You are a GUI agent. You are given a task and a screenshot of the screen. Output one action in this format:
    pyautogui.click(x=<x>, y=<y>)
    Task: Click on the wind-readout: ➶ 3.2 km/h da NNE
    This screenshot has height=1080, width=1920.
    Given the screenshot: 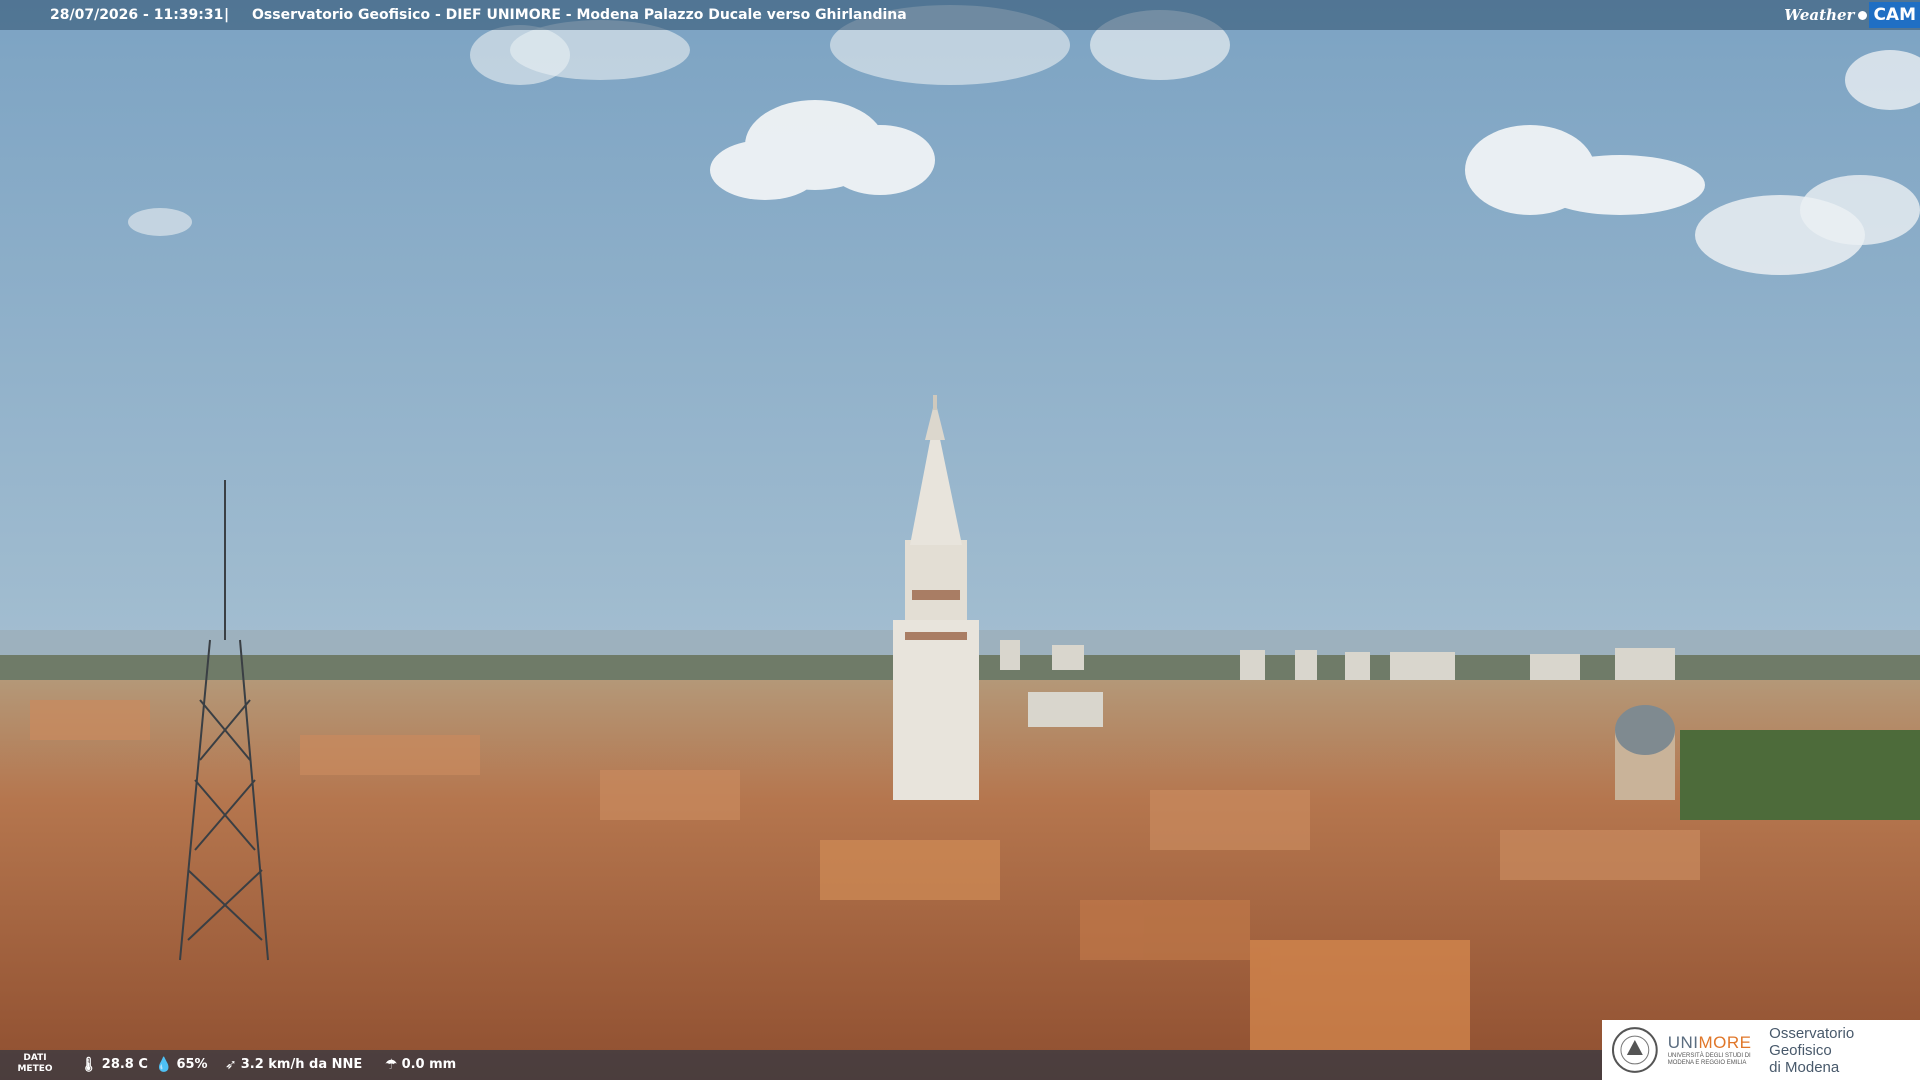 What is the action you would take?
    pyautogui.click(x=293, y=1065)
    